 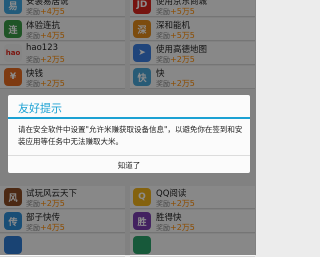 I want to click on dialog-title-divider, so click(x=129, y=118).